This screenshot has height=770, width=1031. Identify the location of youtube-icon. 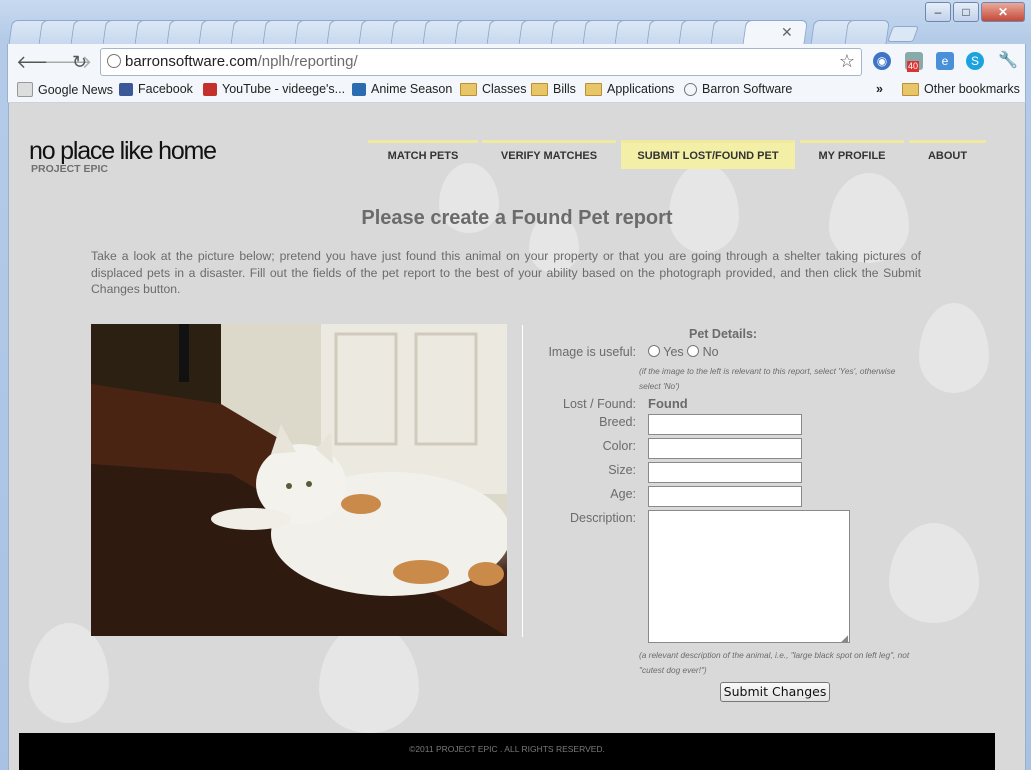
(210, 89).